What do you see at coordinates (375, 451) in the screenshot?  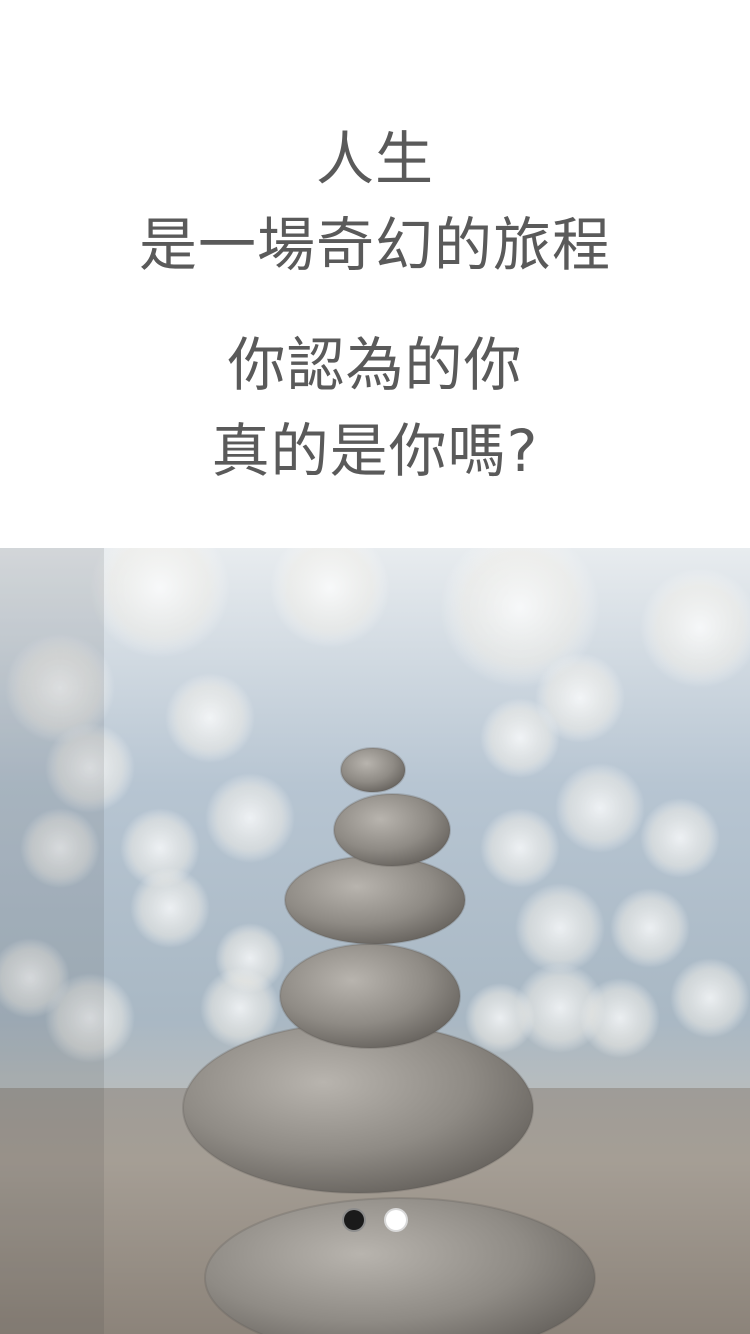 I see `intro-line-4: 真的是你嗎?` at bounding box center [375, 451].